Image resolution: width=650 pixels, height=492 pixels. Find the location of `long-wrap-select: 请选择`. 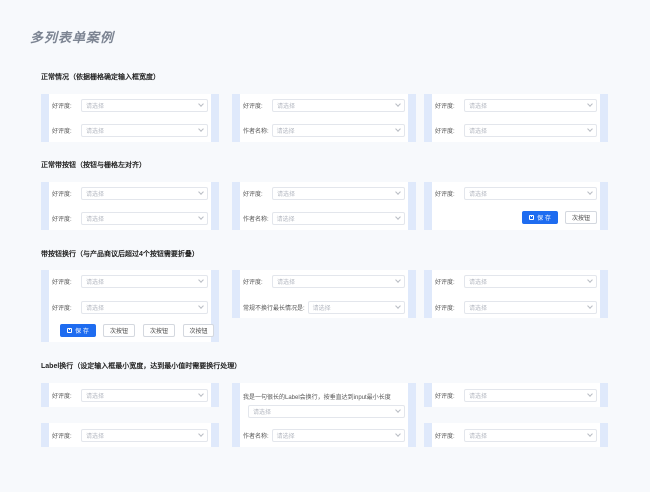

long-wrap-select: 请选择 is located at coordinates (326, 411).